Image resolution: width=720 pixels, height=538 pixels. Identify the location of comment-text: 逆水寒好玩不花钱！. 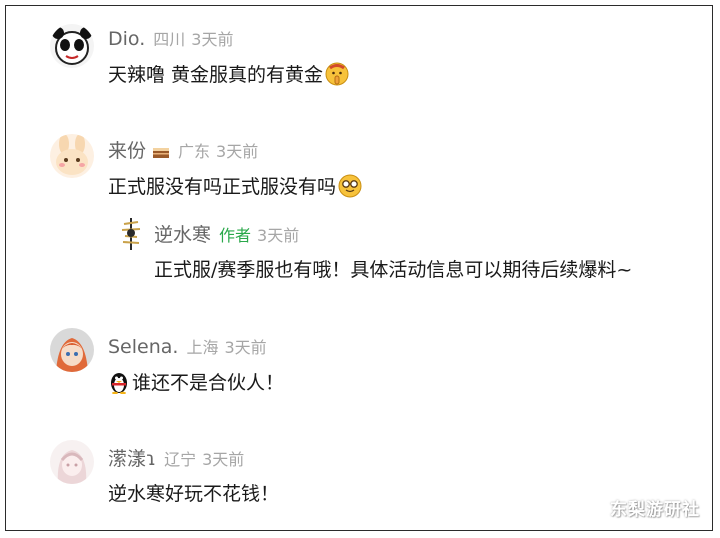
(194, 494).